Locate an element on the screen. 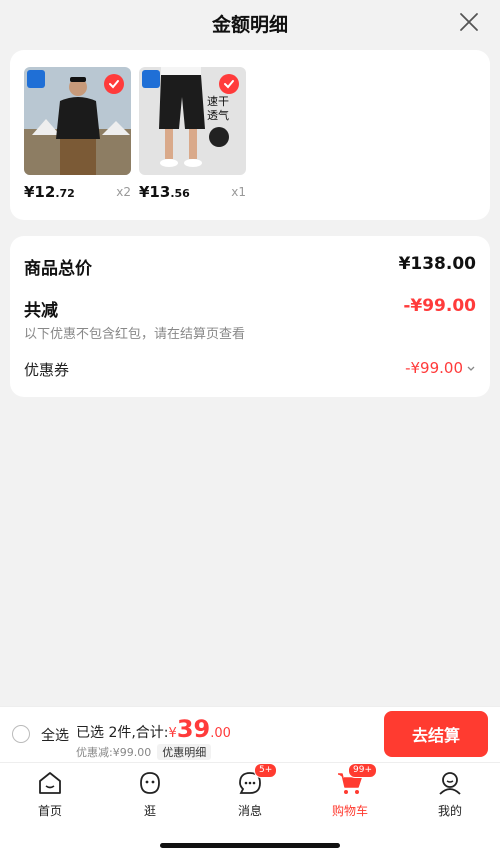  sheet-title: 金额明细 is located at coordinates (249, 24).